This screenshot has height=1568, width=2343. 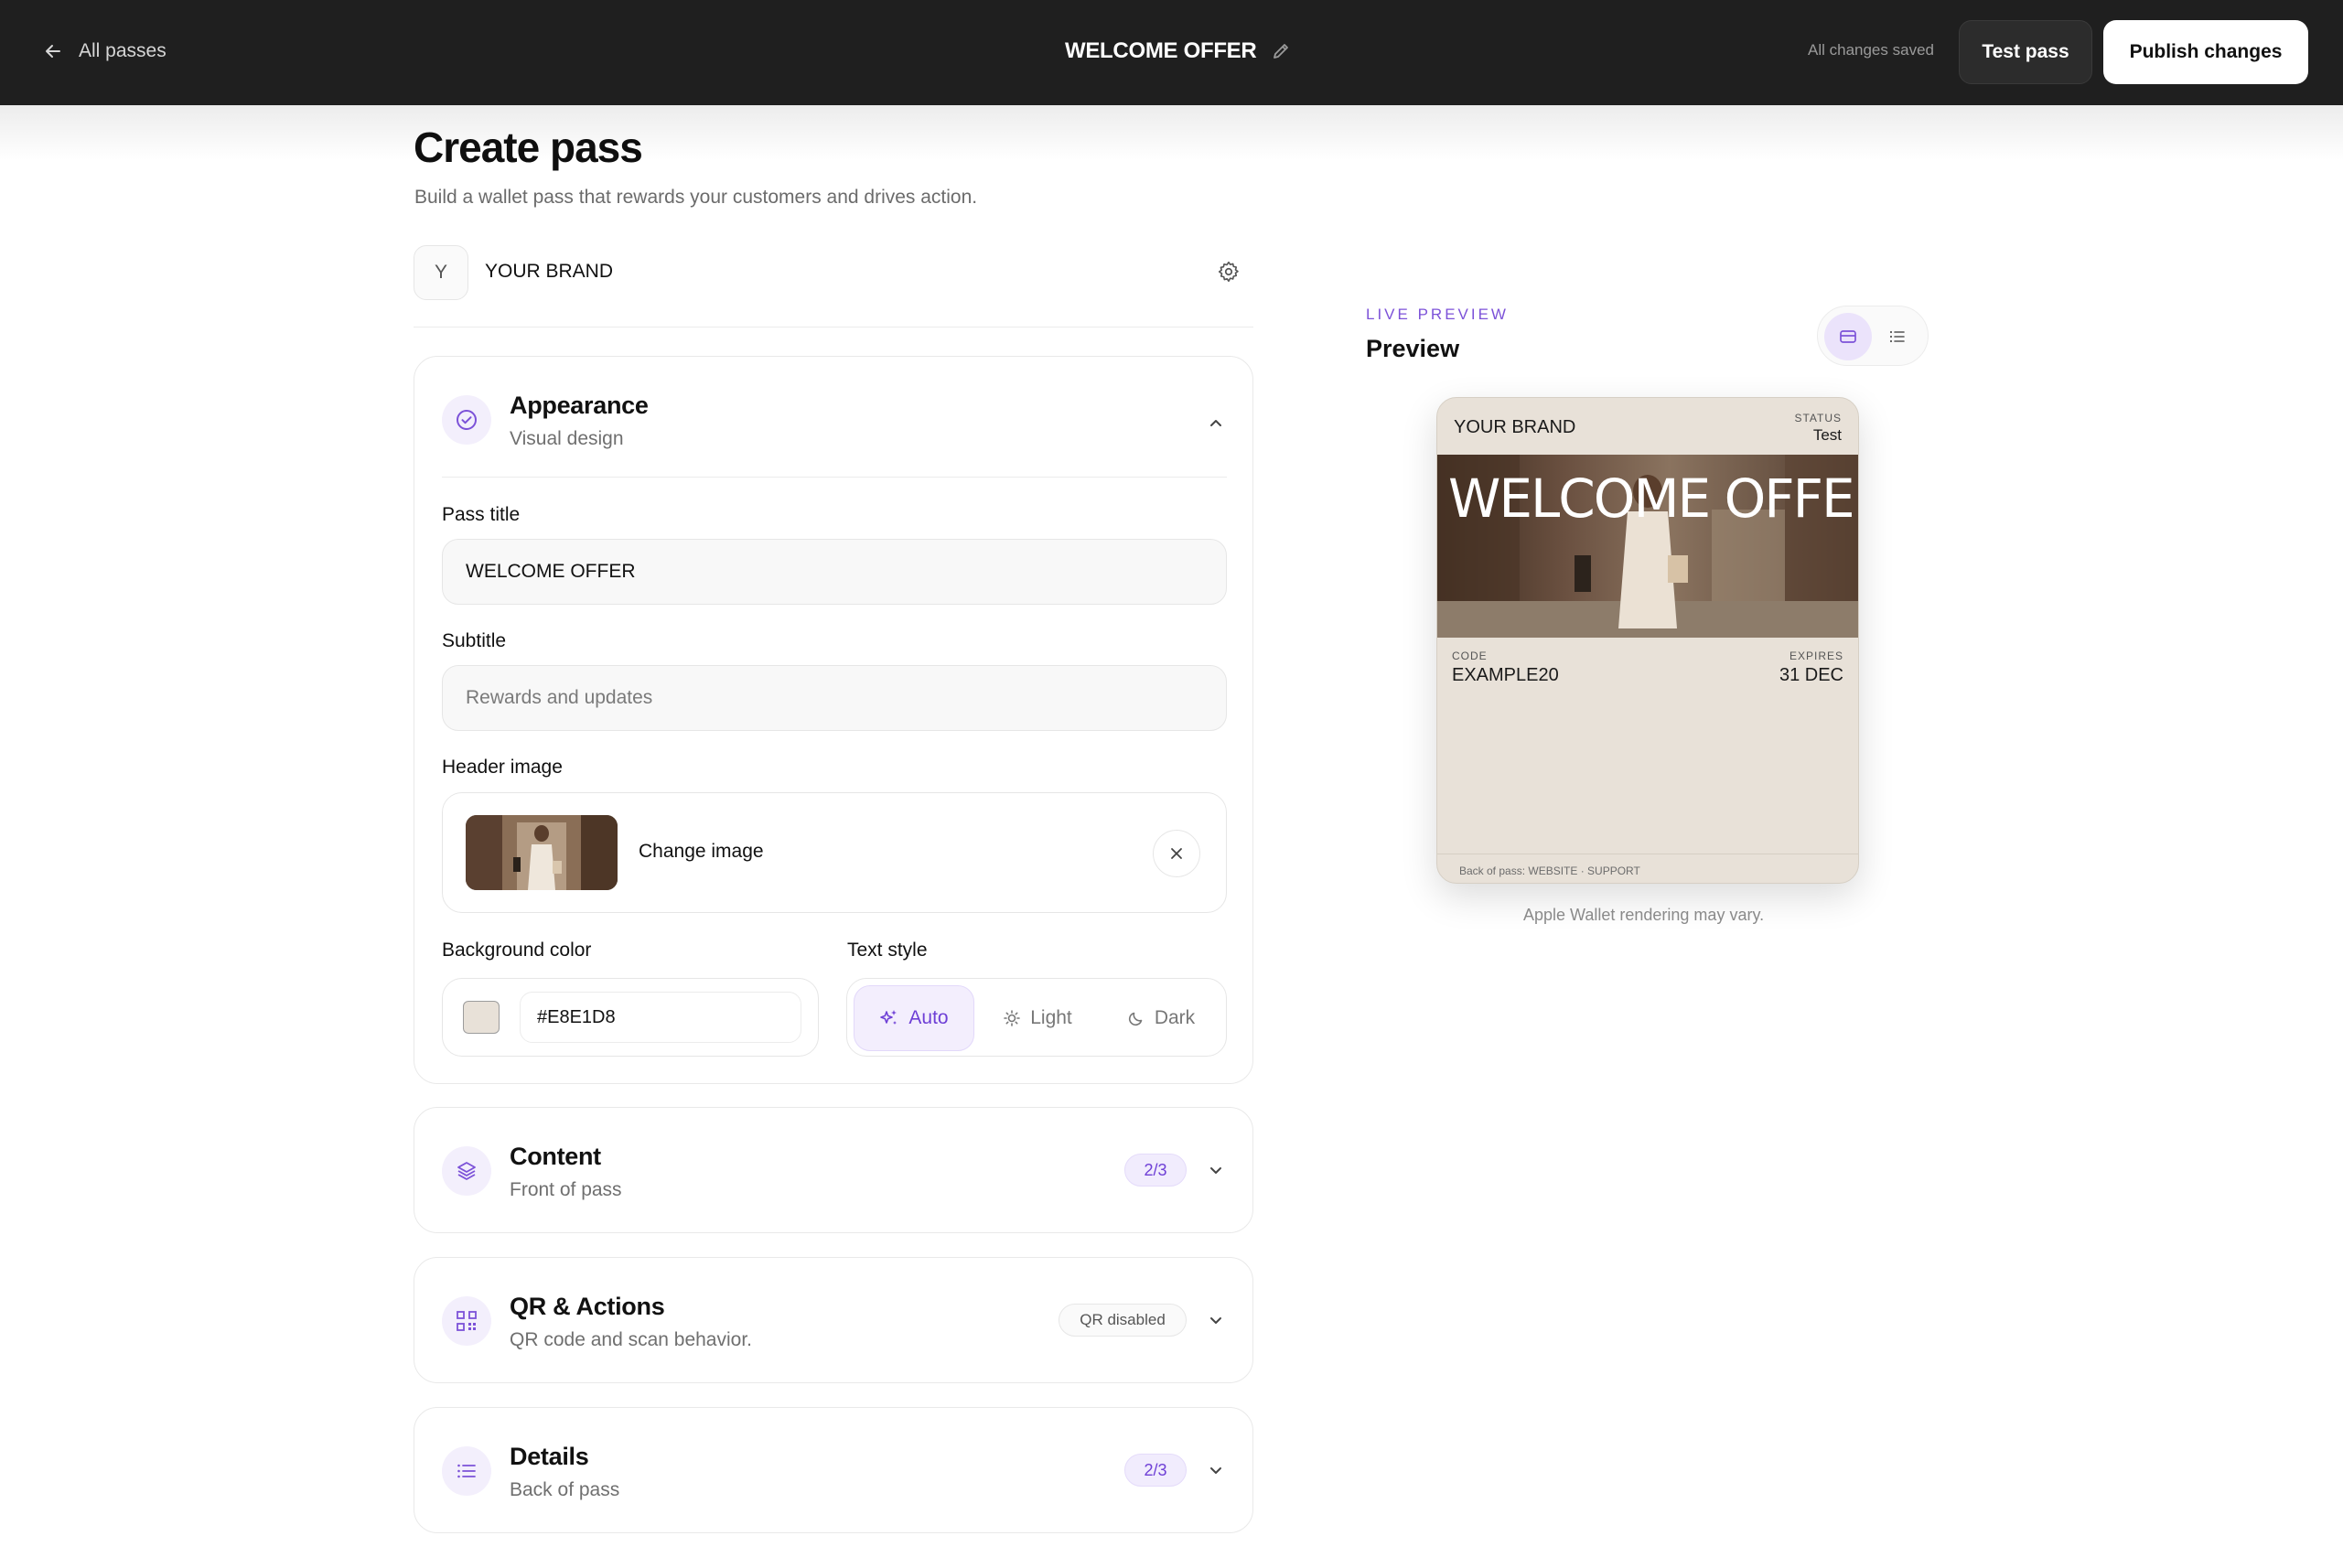 What do you see at coordinates (549, 271) in the screenshot?
I see `brand-name: YOUR BRAND` at bounding box center [549, 271].